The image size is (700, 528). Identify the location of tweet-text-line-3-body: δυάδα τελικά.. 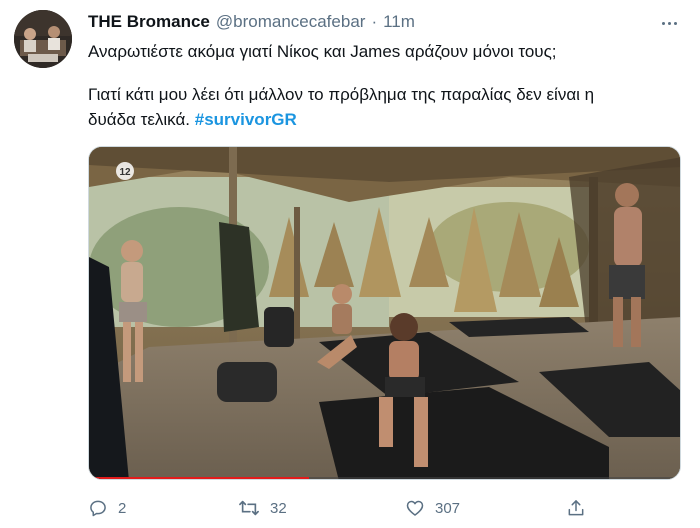
(139, 119).